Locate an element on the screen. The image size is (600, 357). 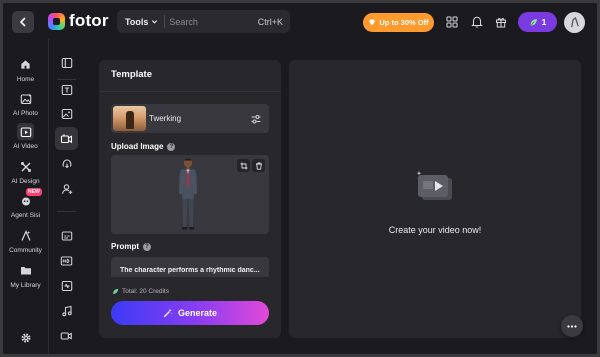
upload-image-heading: Upload Image ? is located at coordinates (143, 146).